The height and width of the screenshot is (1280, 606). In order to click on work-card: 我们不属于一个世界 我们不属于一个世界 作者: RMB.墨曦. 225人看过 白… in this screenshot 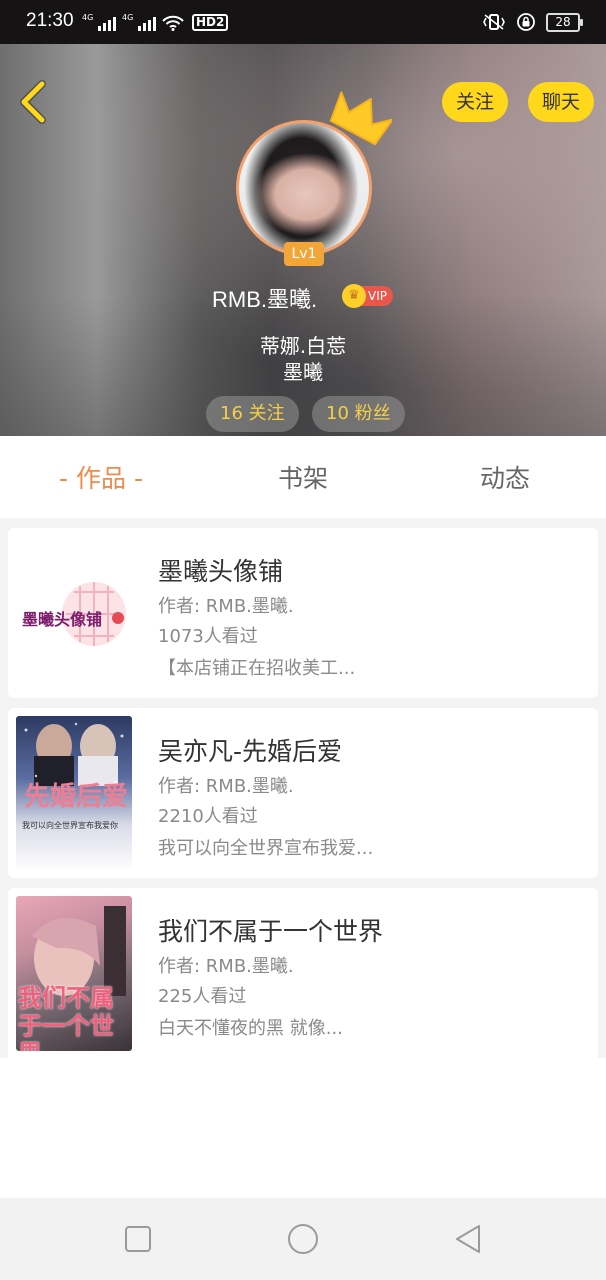, I will do `click(303, 973)`.